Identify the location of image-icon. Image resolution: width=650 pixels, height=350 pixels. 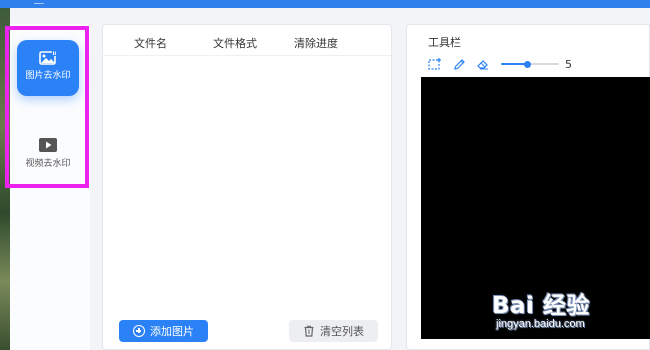
(47, 58).